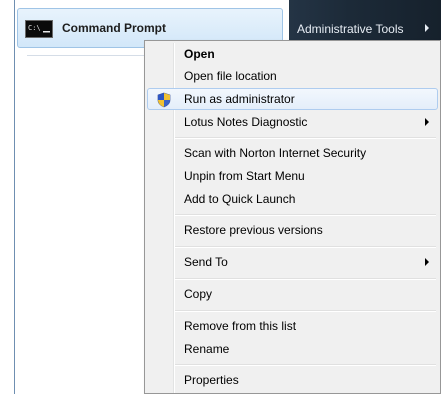 This screenshot has width=441, height=394. I want to click on menu-item-label: Copy, so click(198, 294).